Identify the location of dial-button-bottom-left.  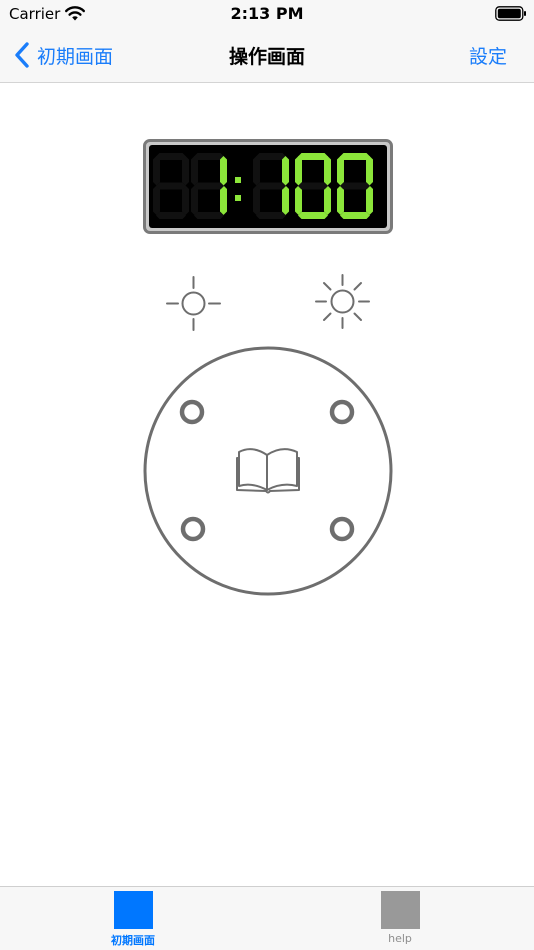
(193, 529).